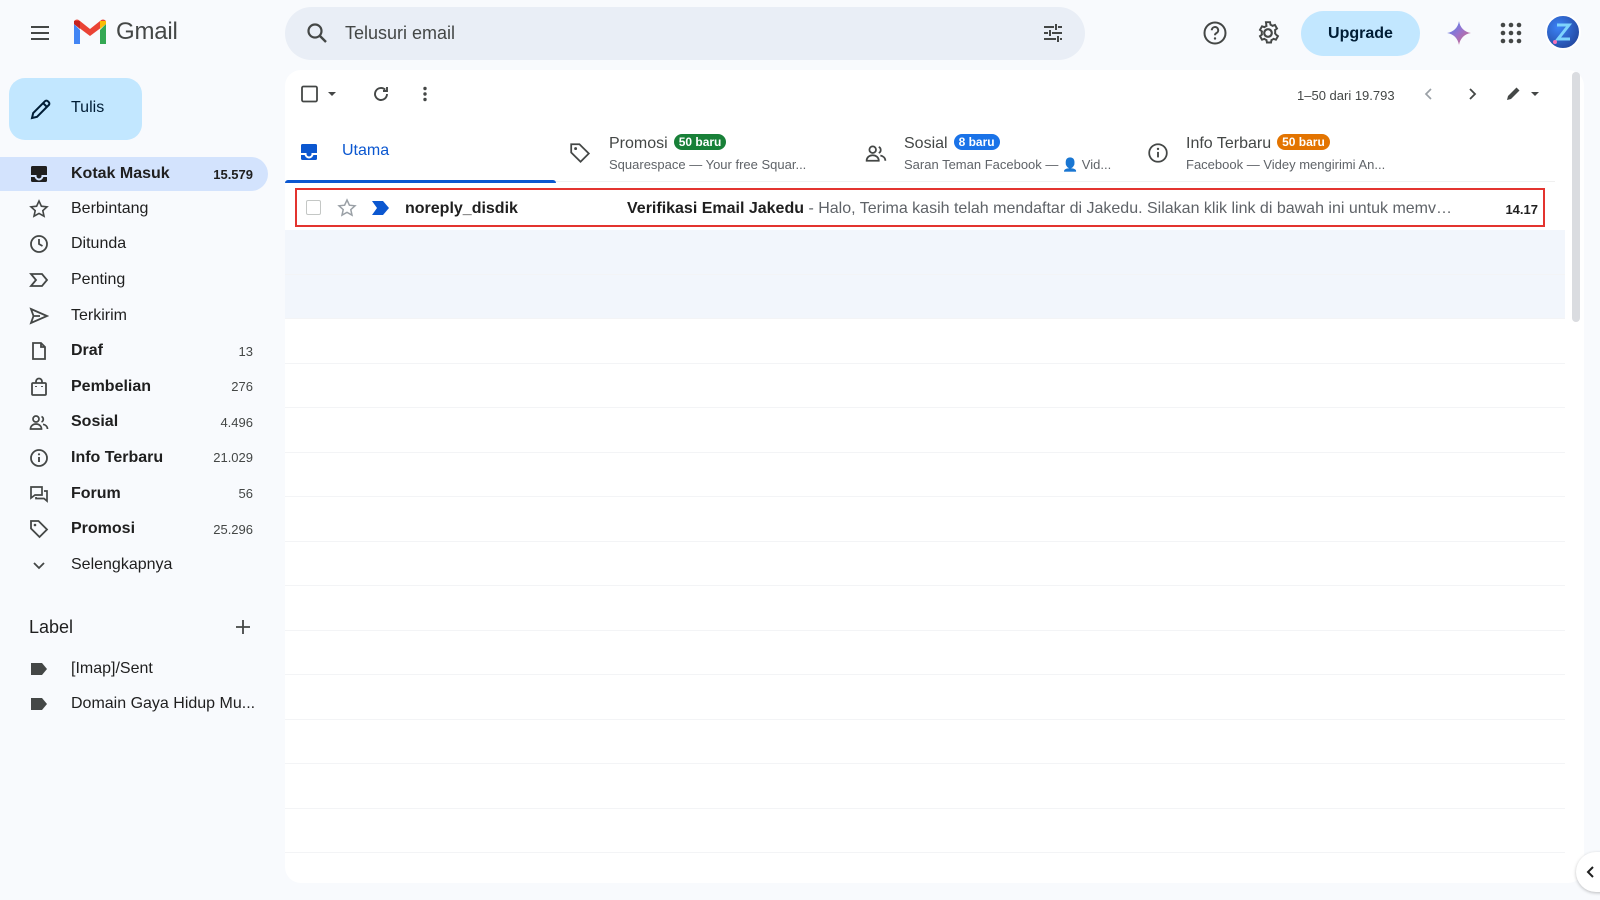  Describe the element at coordinates (39, 494) in the screenshot. I see `forum-icon` at that location.